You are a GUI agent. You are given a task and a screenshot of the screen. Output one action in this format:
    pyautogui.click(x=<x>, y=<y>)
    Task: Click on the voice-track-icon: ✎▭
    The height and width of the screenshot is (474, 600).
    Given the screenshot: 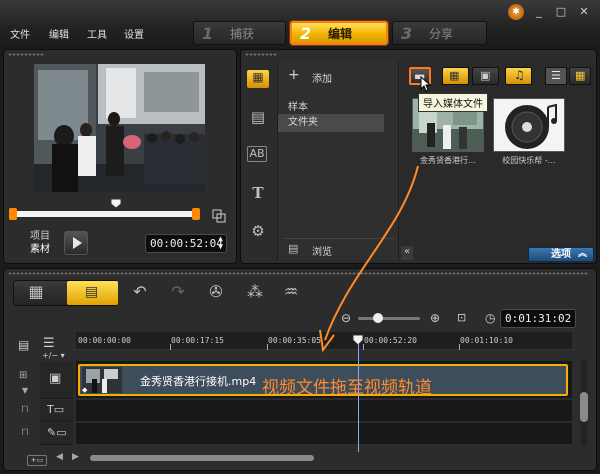 What is the action you would take?
    pyautogui.click(x=57, y=432)
    